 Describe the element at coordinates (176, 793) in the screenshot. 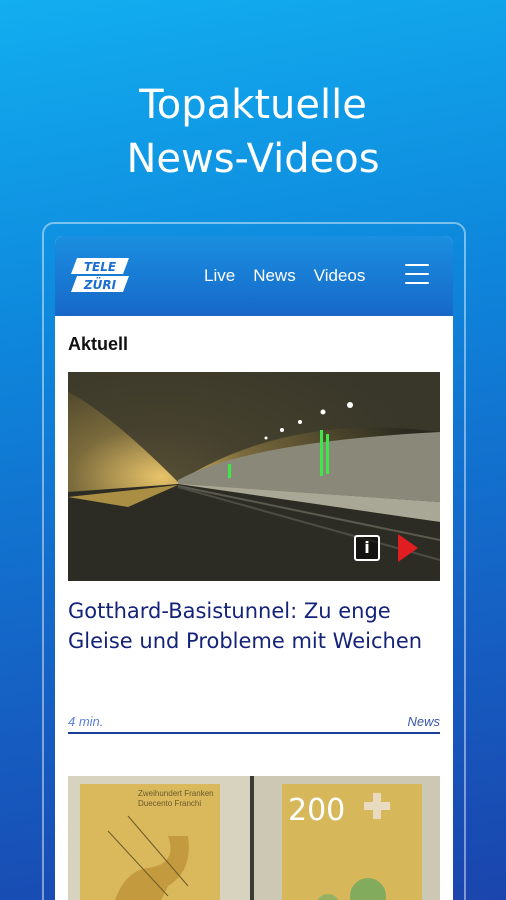

I see `banknote-text-1: Zweihundert Franken` at that location.